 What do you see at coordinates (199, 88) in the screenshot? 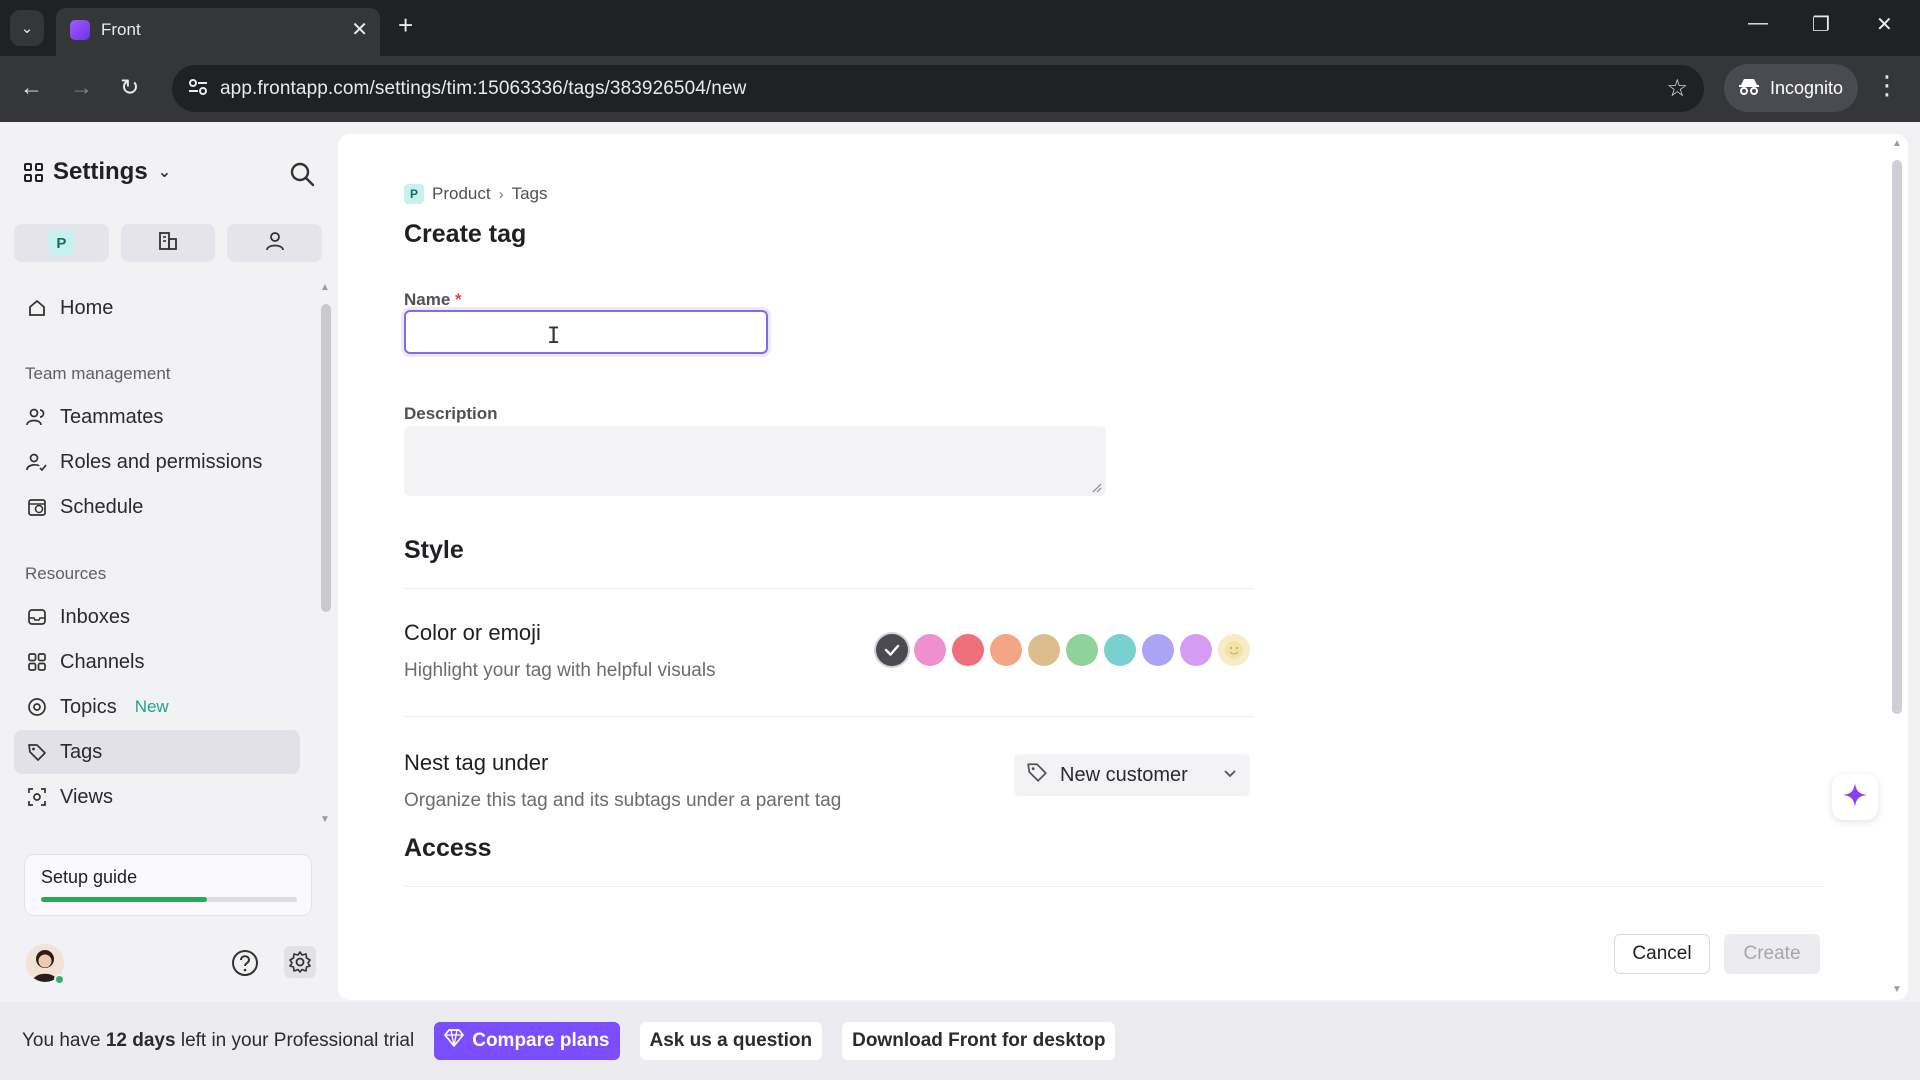
I see `site-settings-icon` at bounding box center [199, 88].